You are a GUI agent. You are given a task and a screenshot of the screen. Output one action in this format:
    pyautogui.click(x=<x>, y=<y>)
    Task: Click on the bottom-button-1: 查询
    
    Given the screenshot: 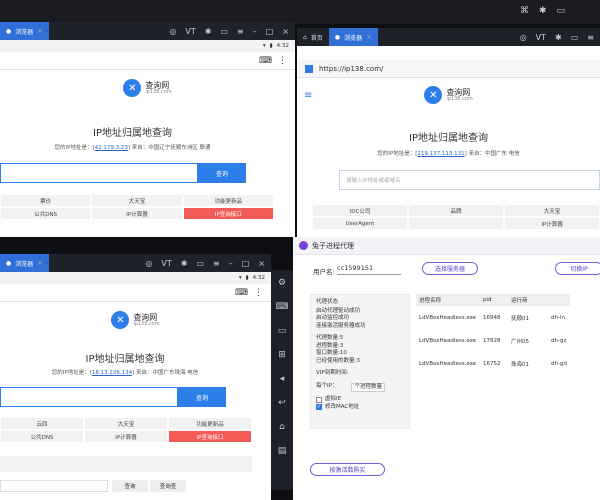 What is the action you would take?
    pyautogui.click(x=130, y=486)
    